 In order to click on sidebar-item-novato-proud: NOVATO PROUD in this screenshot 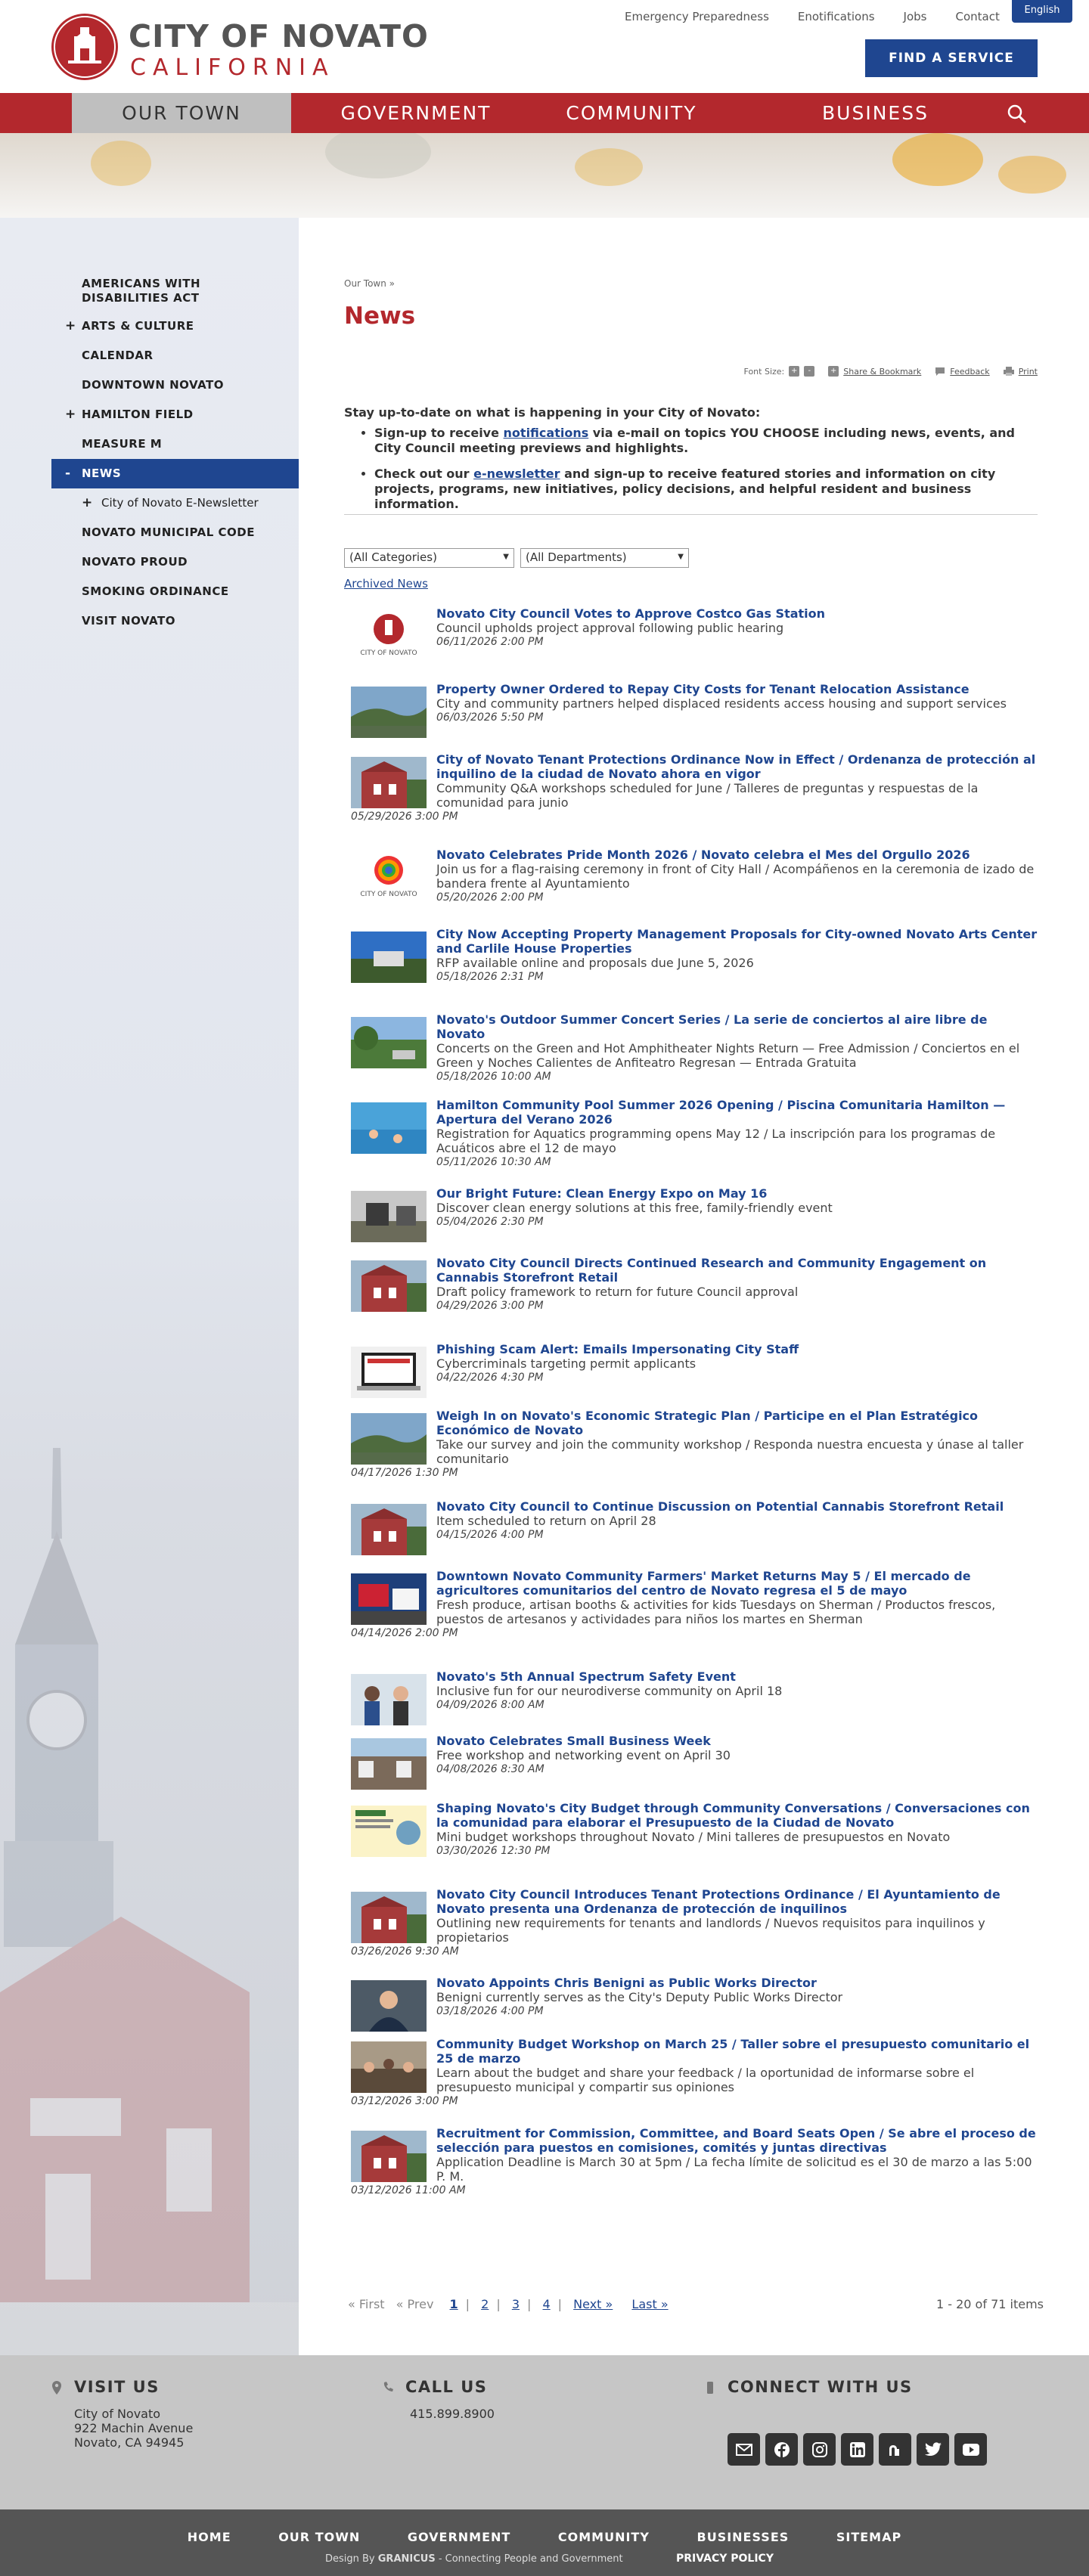, I will do `click(175, 562)`.